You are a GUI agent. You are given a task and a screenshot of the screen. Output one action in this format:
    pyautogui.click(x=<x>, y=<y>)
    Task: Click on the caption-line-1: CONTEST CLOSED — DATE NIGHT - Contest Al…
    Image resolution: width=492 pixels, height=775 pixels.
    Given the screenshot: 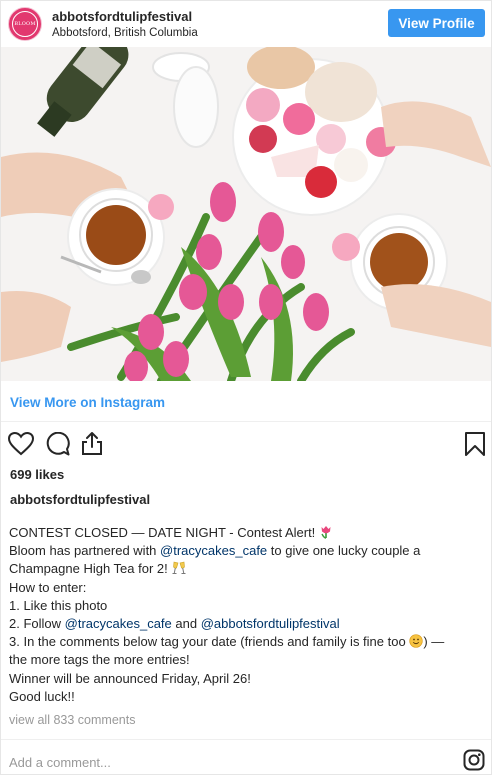 What is the action you would take?
    pyautogui.click(x=162, y=532)
    